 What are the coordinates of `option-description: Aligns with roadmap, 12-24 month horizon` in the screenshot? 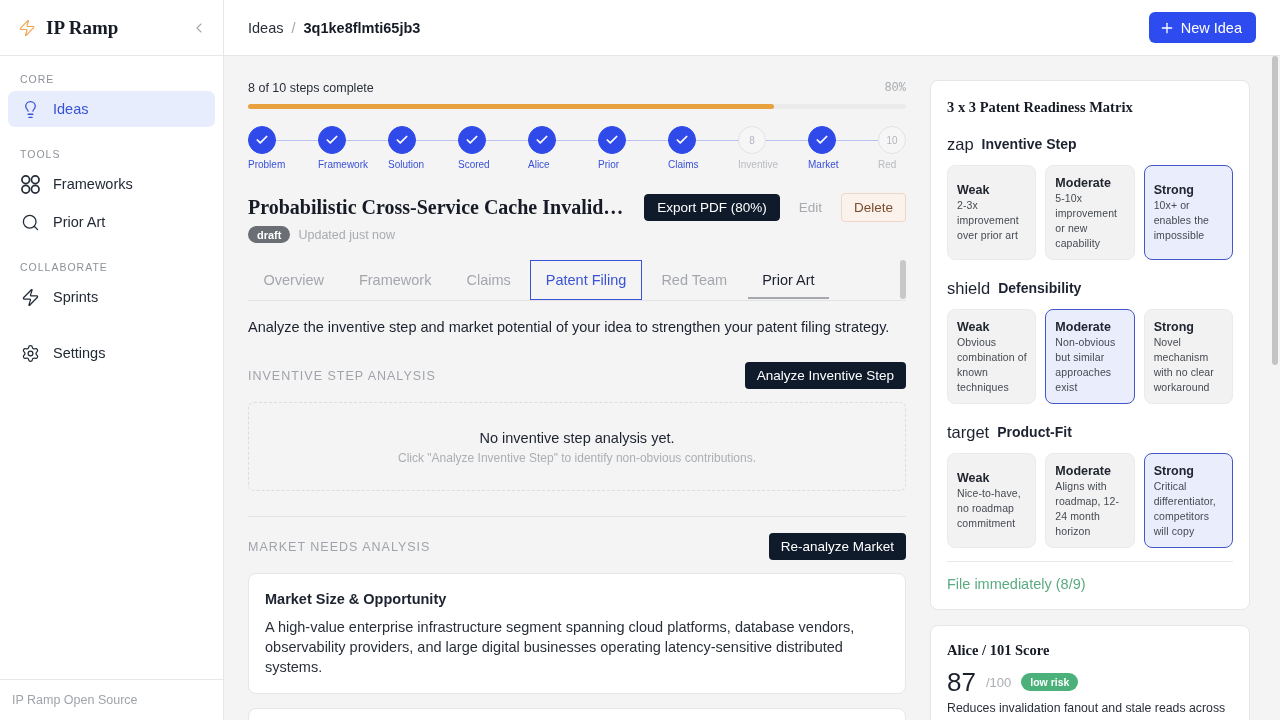 It's located at (1087, 508).